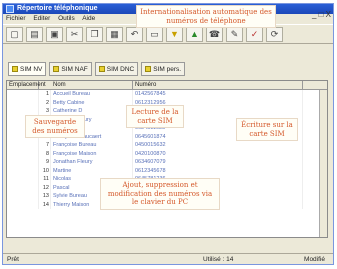 The height and width of the screenshot is (269, 337). I want to click on open-icon: ▤, so click(34, 34).